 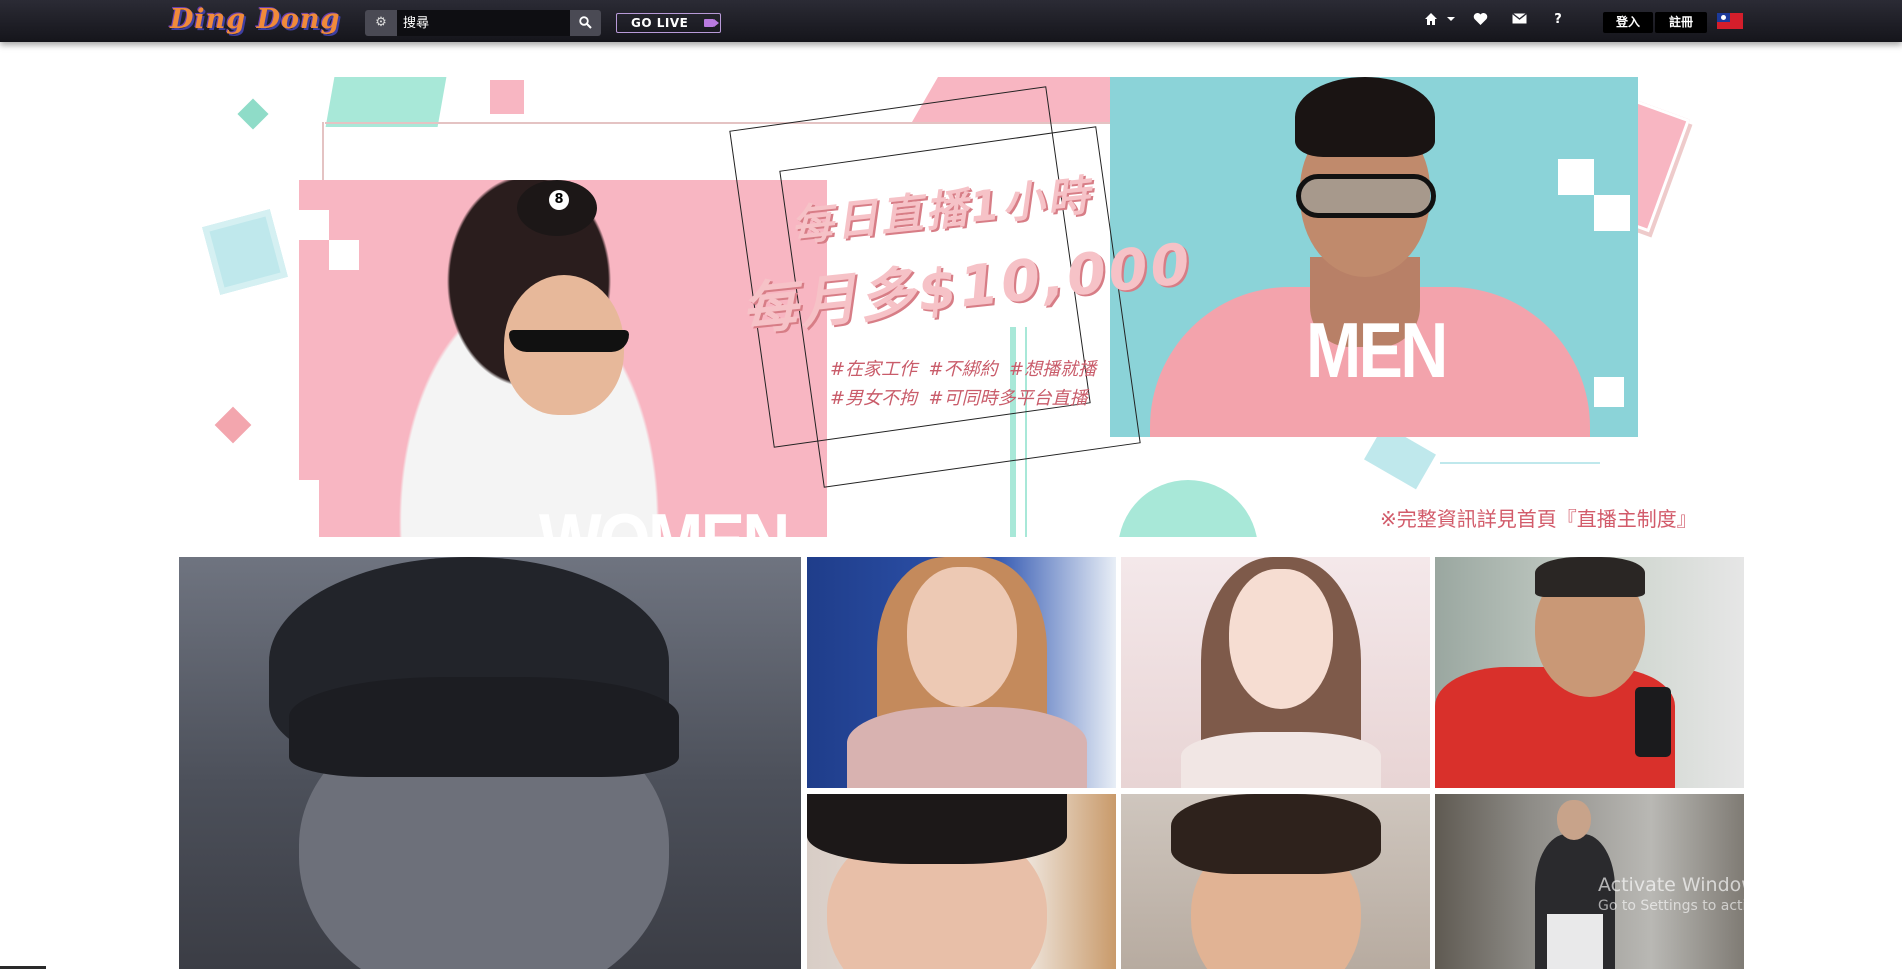 I want to click on favorites-button, so click(x=1480, y=21).